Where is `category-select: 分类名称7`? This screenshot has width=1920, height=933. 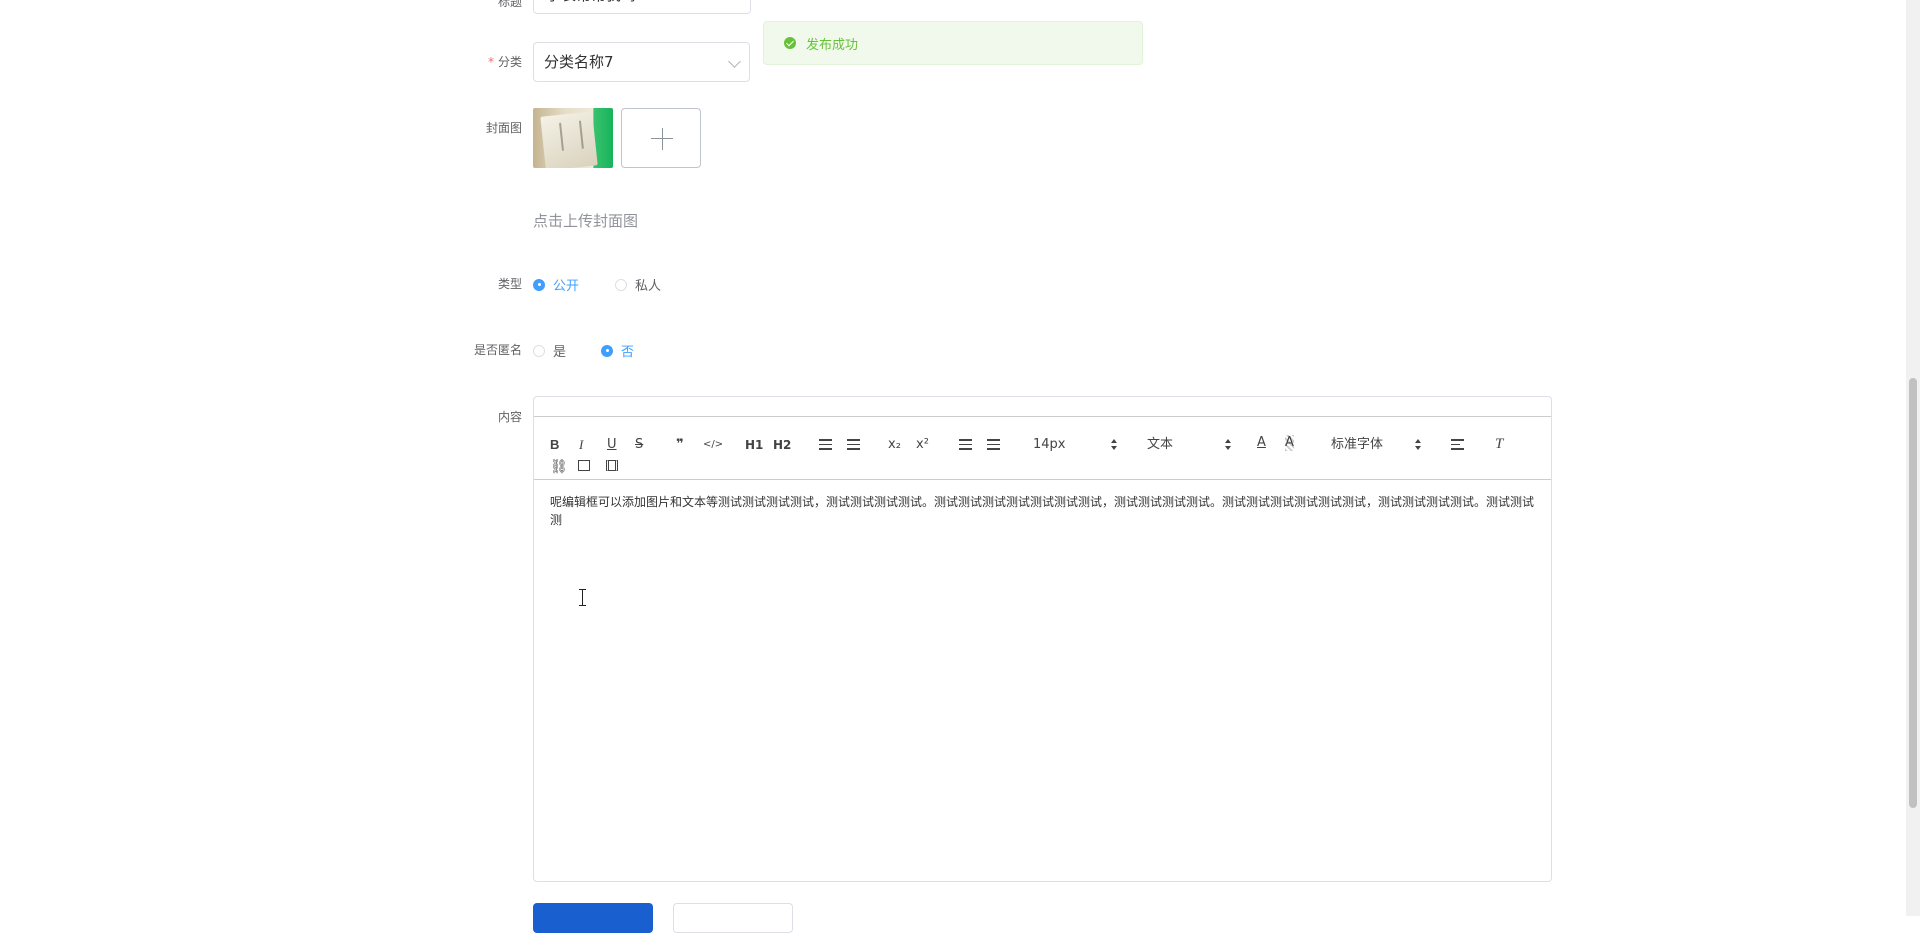
category-select: 分类名称7 is located at coordinates (641, 62).